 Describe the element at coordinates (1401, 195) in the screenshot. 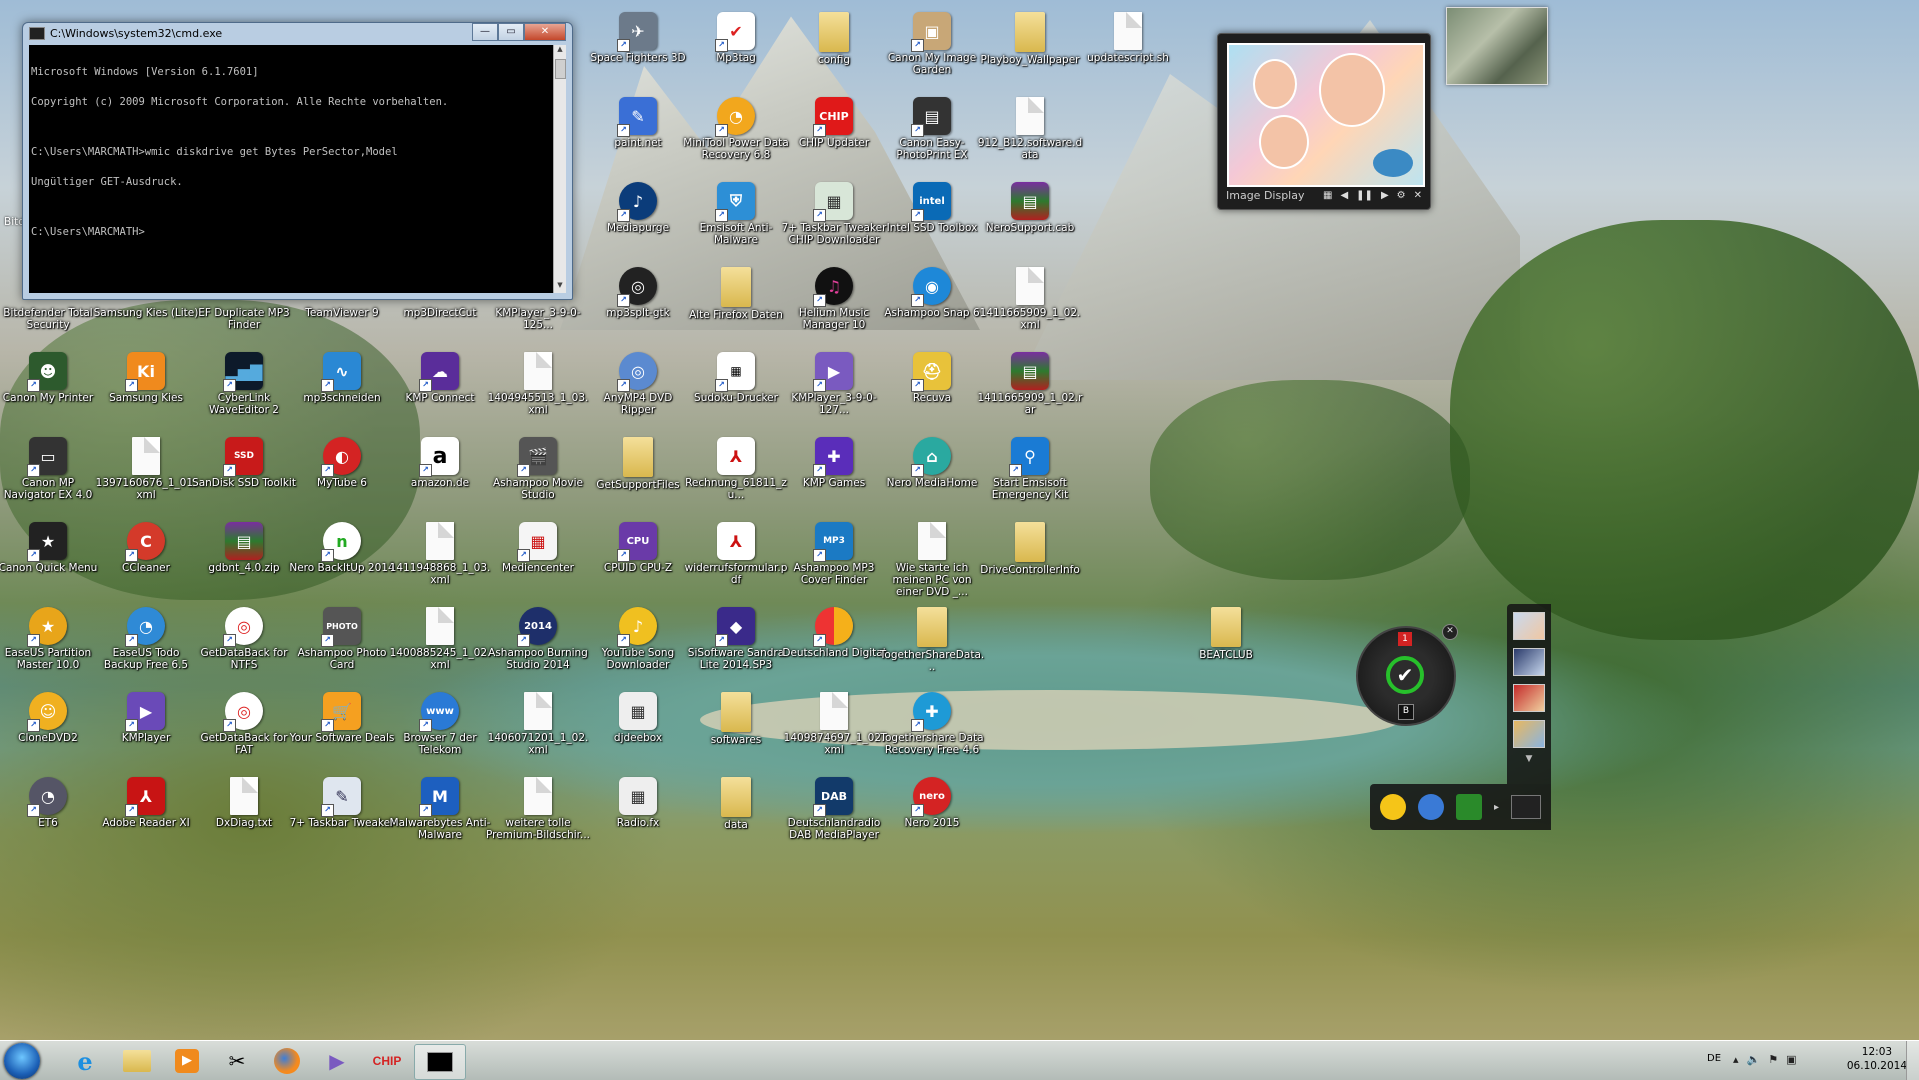

I see `settings-icon: ⚙` at that location.